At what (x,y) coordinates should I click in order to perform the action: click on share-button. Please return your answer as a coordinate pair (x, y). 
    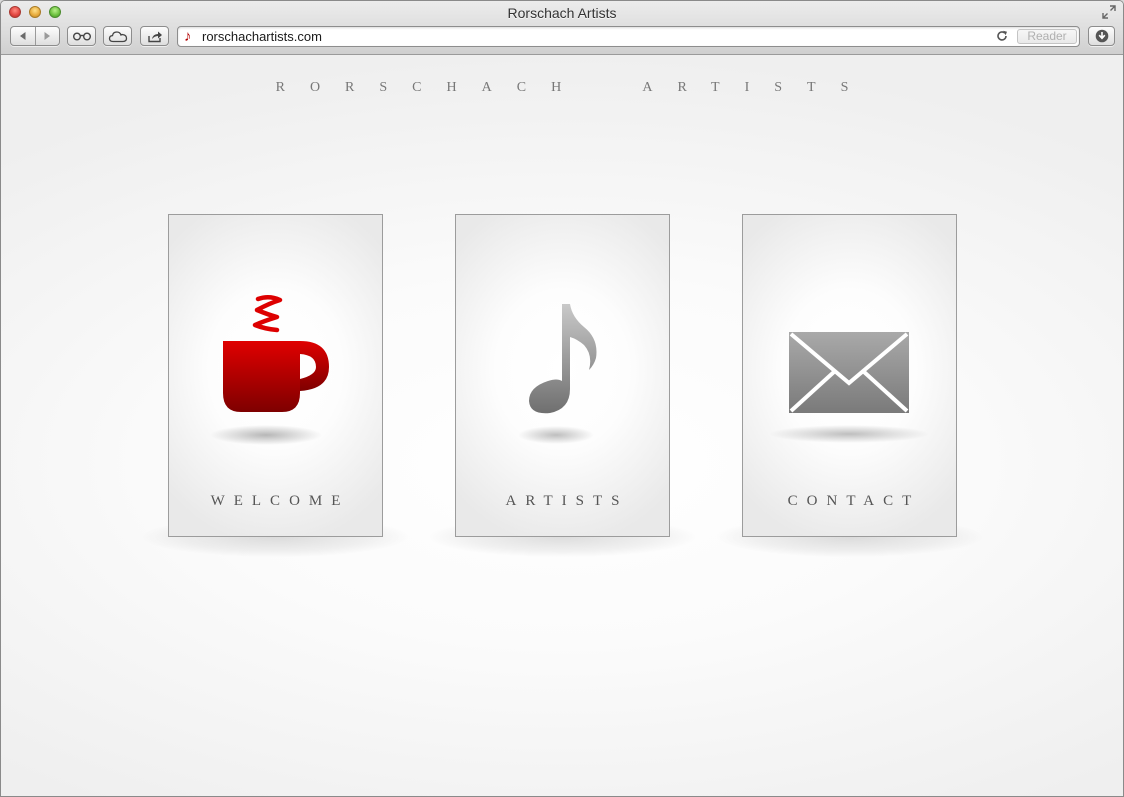
    Looking at the image, I should click on (154, 36).